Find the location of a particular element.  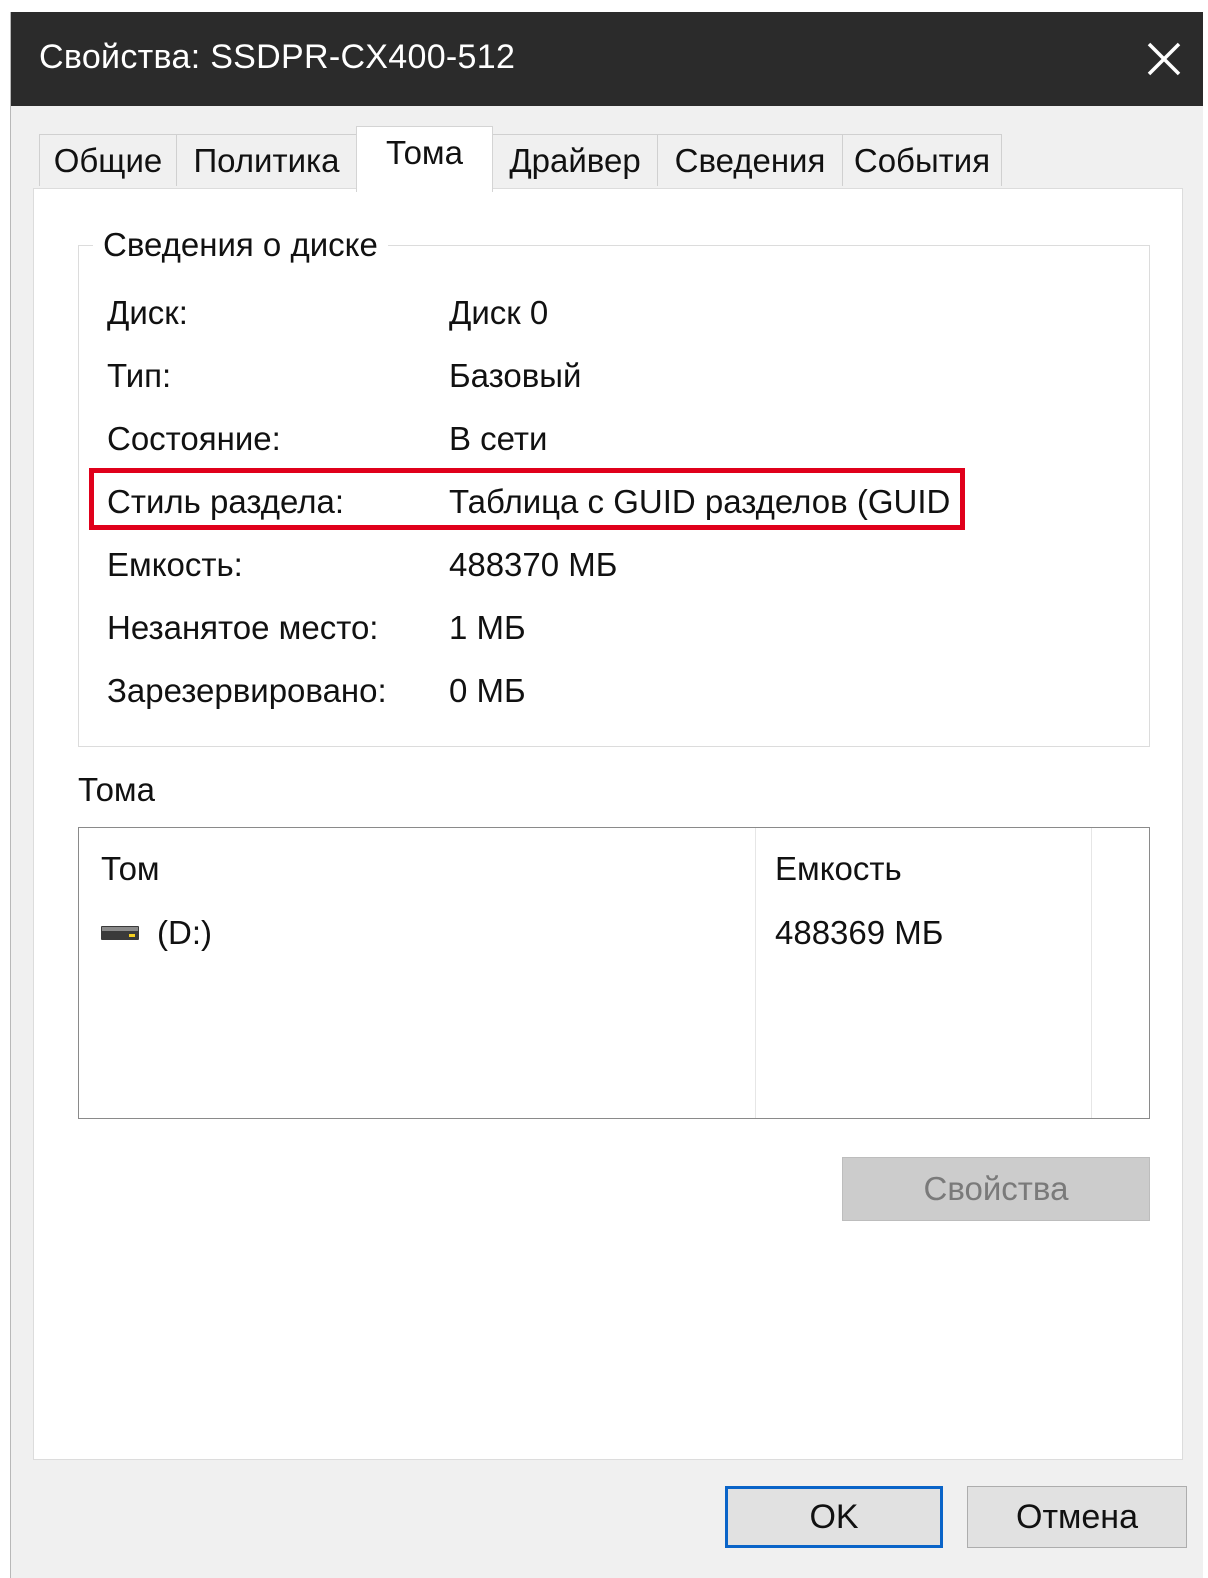

tab-general: Общие is located at coordinates (108, 160).